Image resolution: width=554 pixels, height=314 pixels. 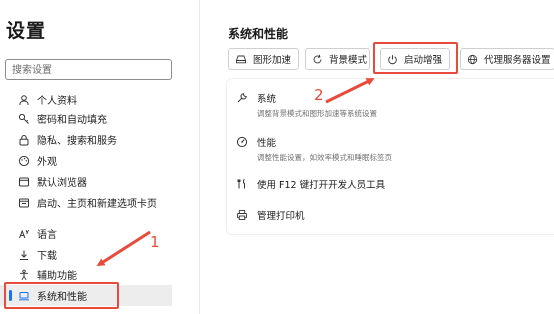 I want to click on sidebar-item-appearance: 外观, so click(x=86, y=160).